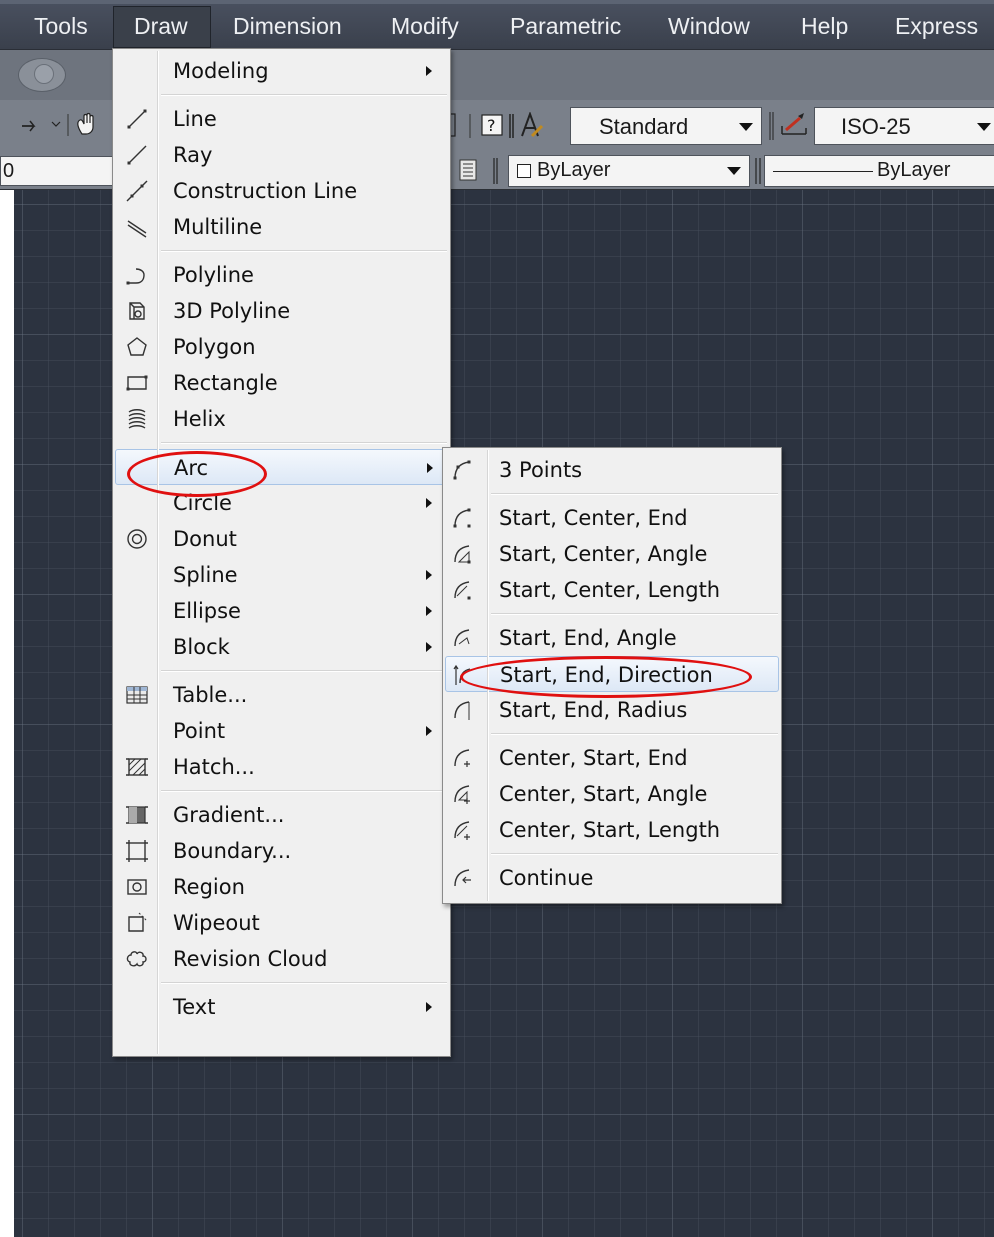 This screenshot has height=1237, width=994. I want to click on menu-item-center-start-angle: Center, Start, Angle, so click(612, 794).